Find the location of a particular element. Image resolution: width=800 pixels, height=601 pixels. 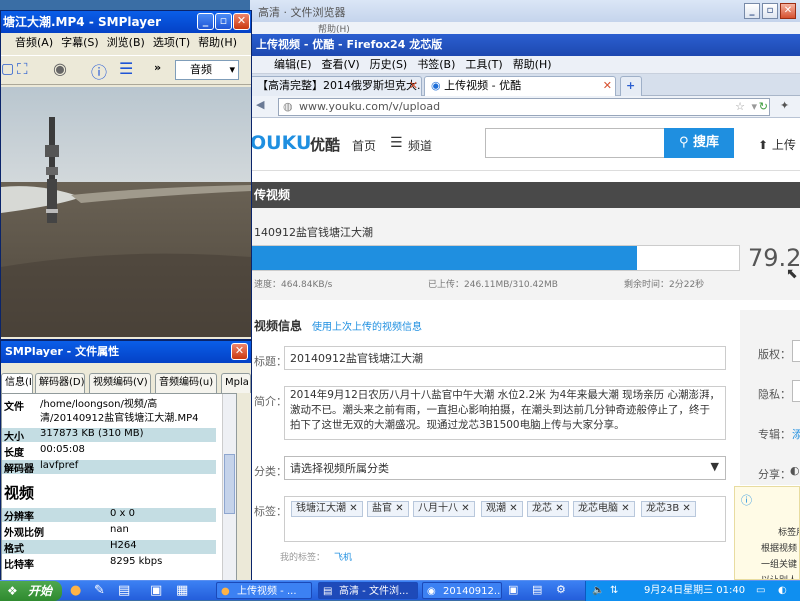

back-arrow-icon: ◀ is located at coordinates (260, 104).